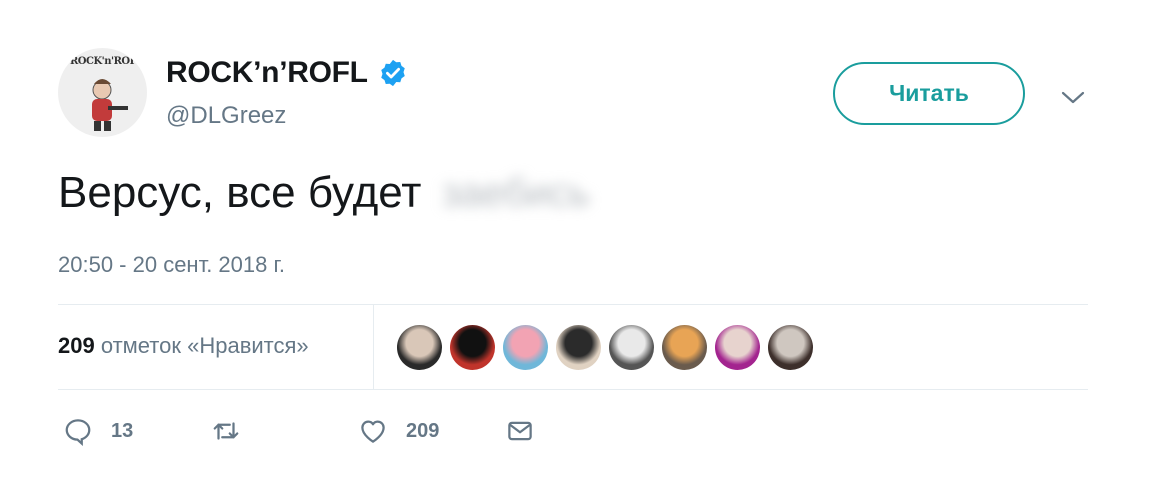 This screenshot has width=1154, height=500. Describe the element at coordinates (573, 304) in the screenshot. I see `top-divider` at that location.